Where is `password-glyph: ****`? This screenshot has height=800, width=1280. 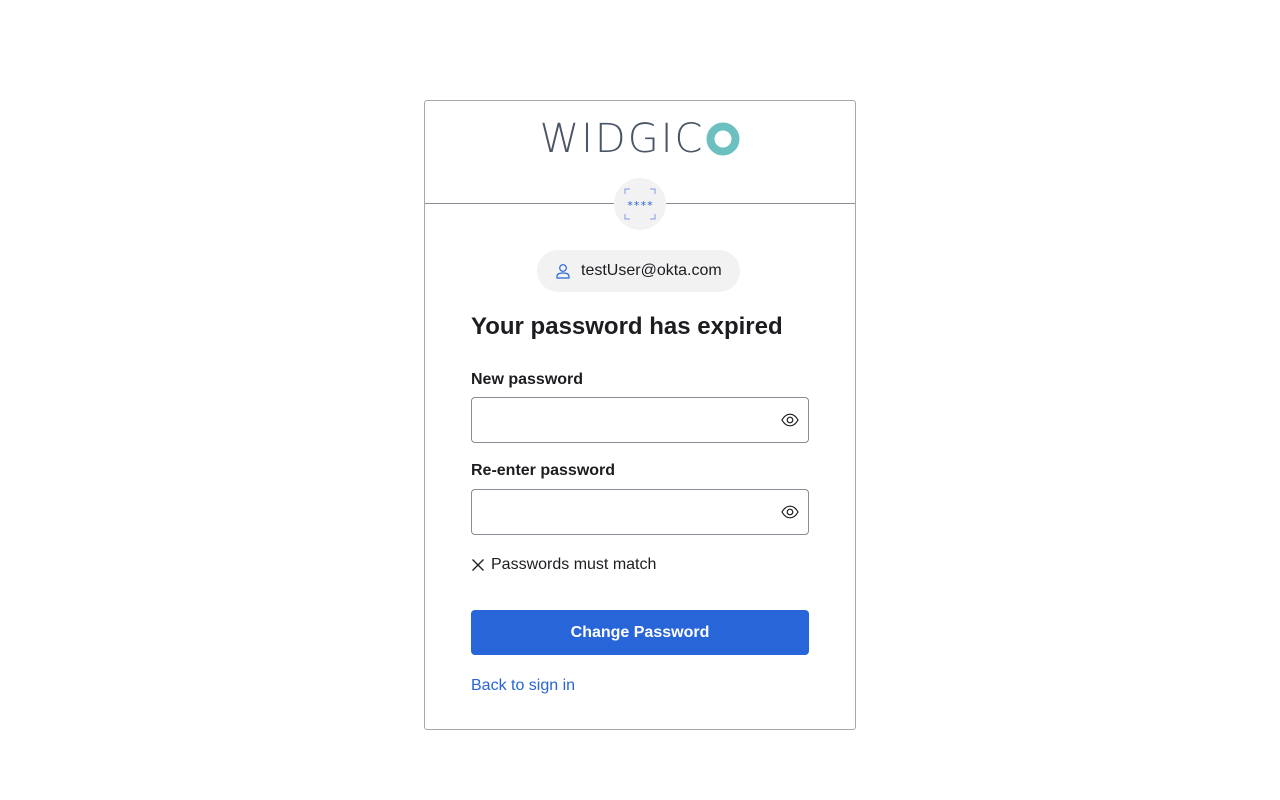
password-glyph: **** is located at coordinates (640, 205).